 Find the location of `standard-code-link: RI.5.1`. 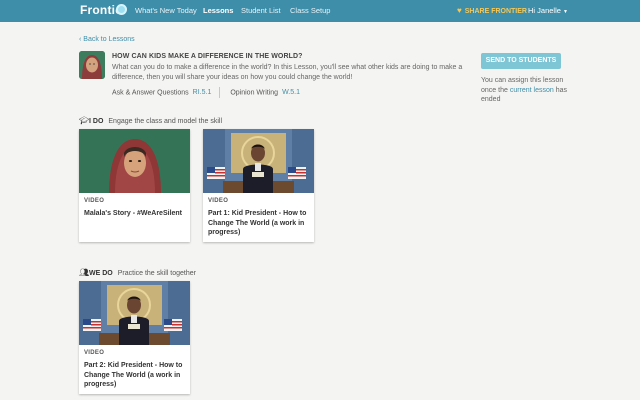

standard-code-link: RI.5.1 is located at coordinates (202, 92).